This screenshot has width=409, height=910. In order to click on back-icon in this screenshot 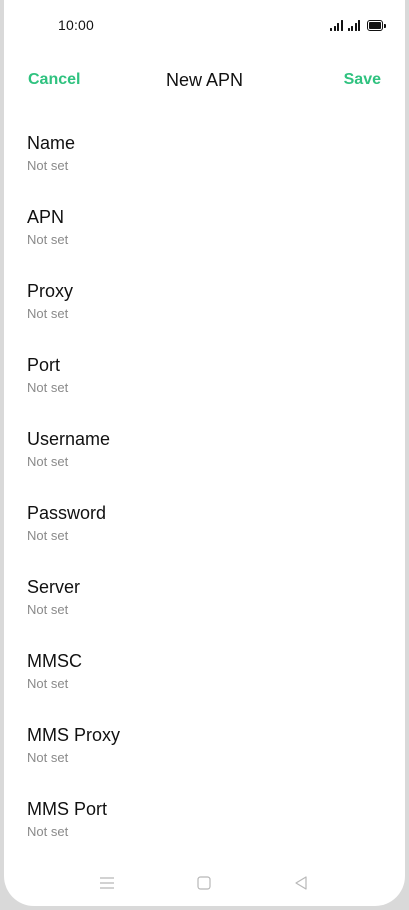, I will do `click(301, 883)`.